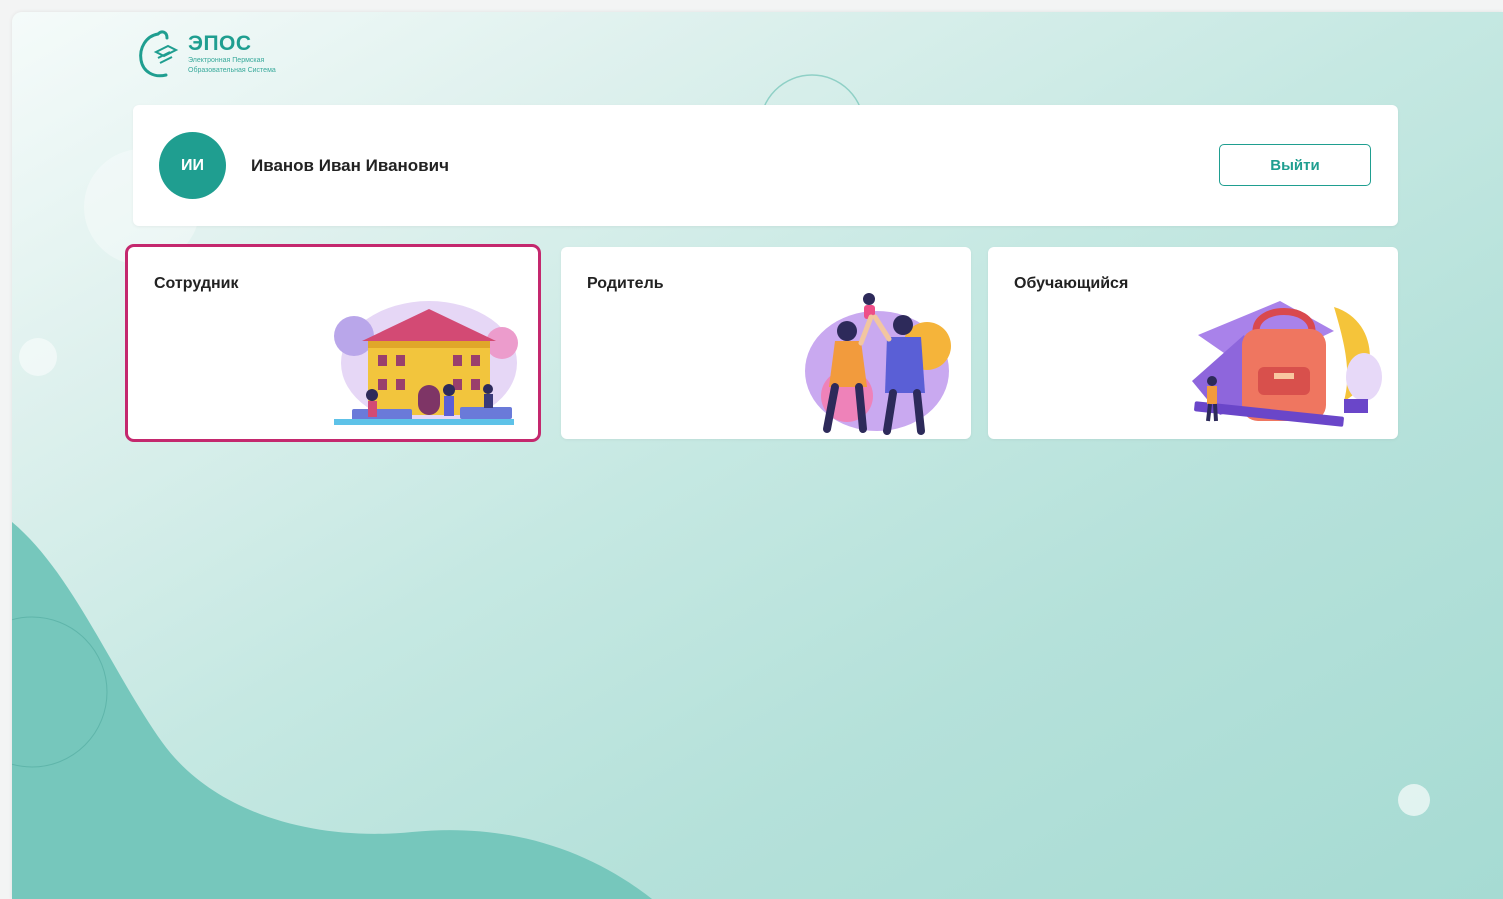  I want to click on user-card: ИИ Иванов Иван Иванович Выйти, so click(765, 165).